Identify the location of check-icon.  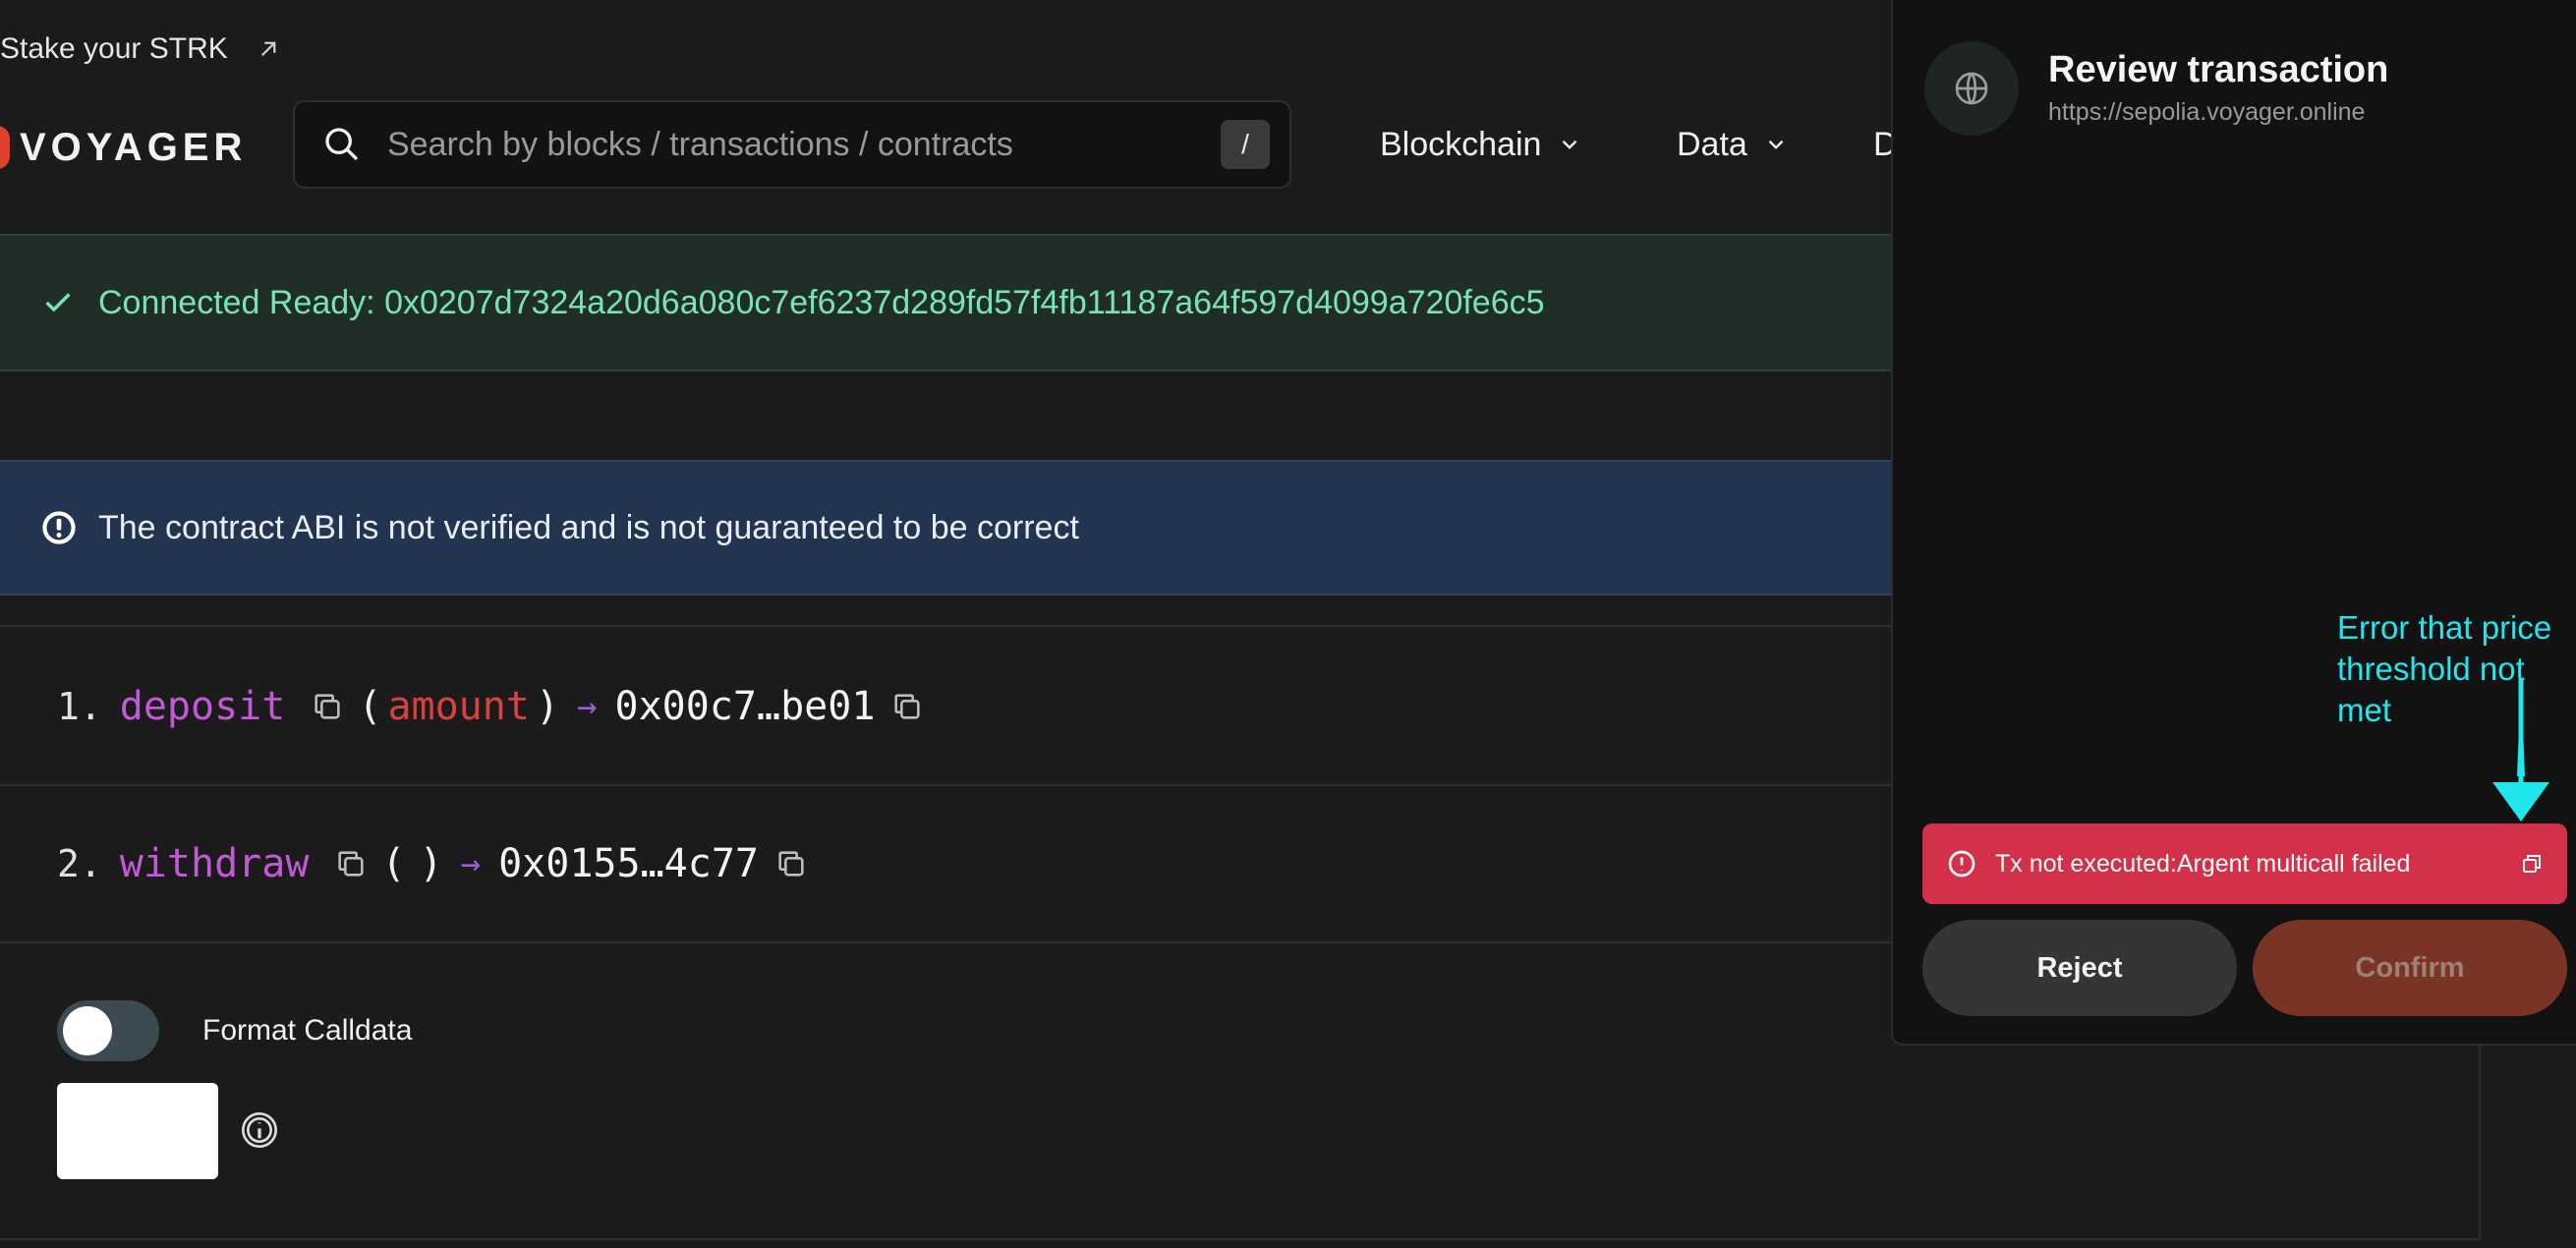
(58, 302).